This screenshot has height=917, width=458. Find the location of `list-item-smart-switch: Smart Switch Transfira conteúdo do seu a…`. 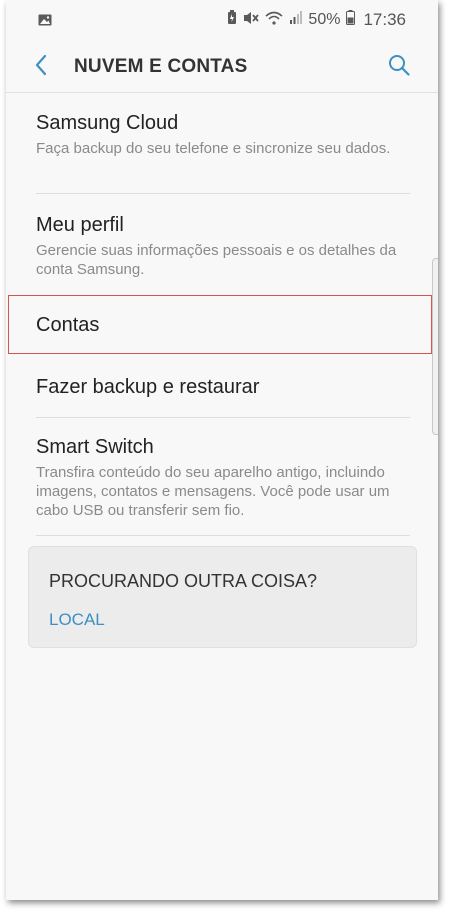

list-item-smart-switch: Smart Switch Transfira conteúdo do seu a… is located at coordinates (222, 477).